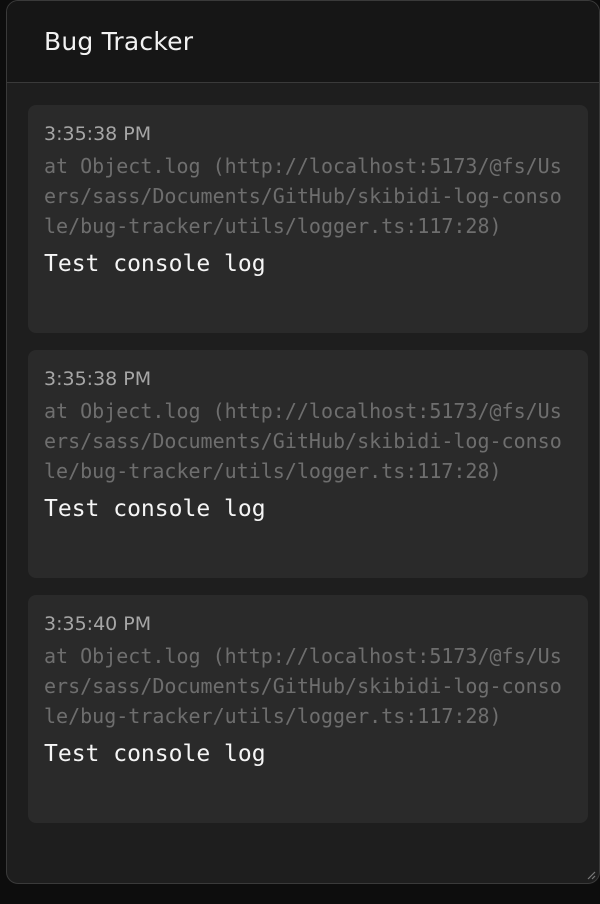  Describe the element at coordinates (591, 875) in the screenshot. I see `resize-grip-icon` at that location.